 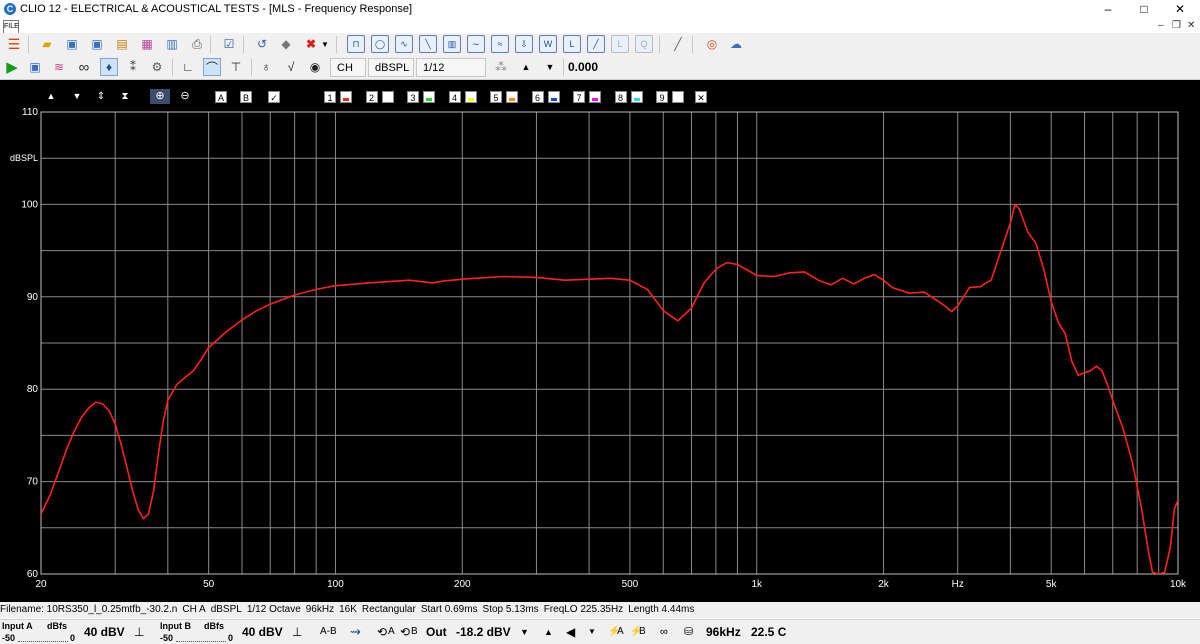 I want to click on checklist-icon: ☑, so click(x=229, y=44).